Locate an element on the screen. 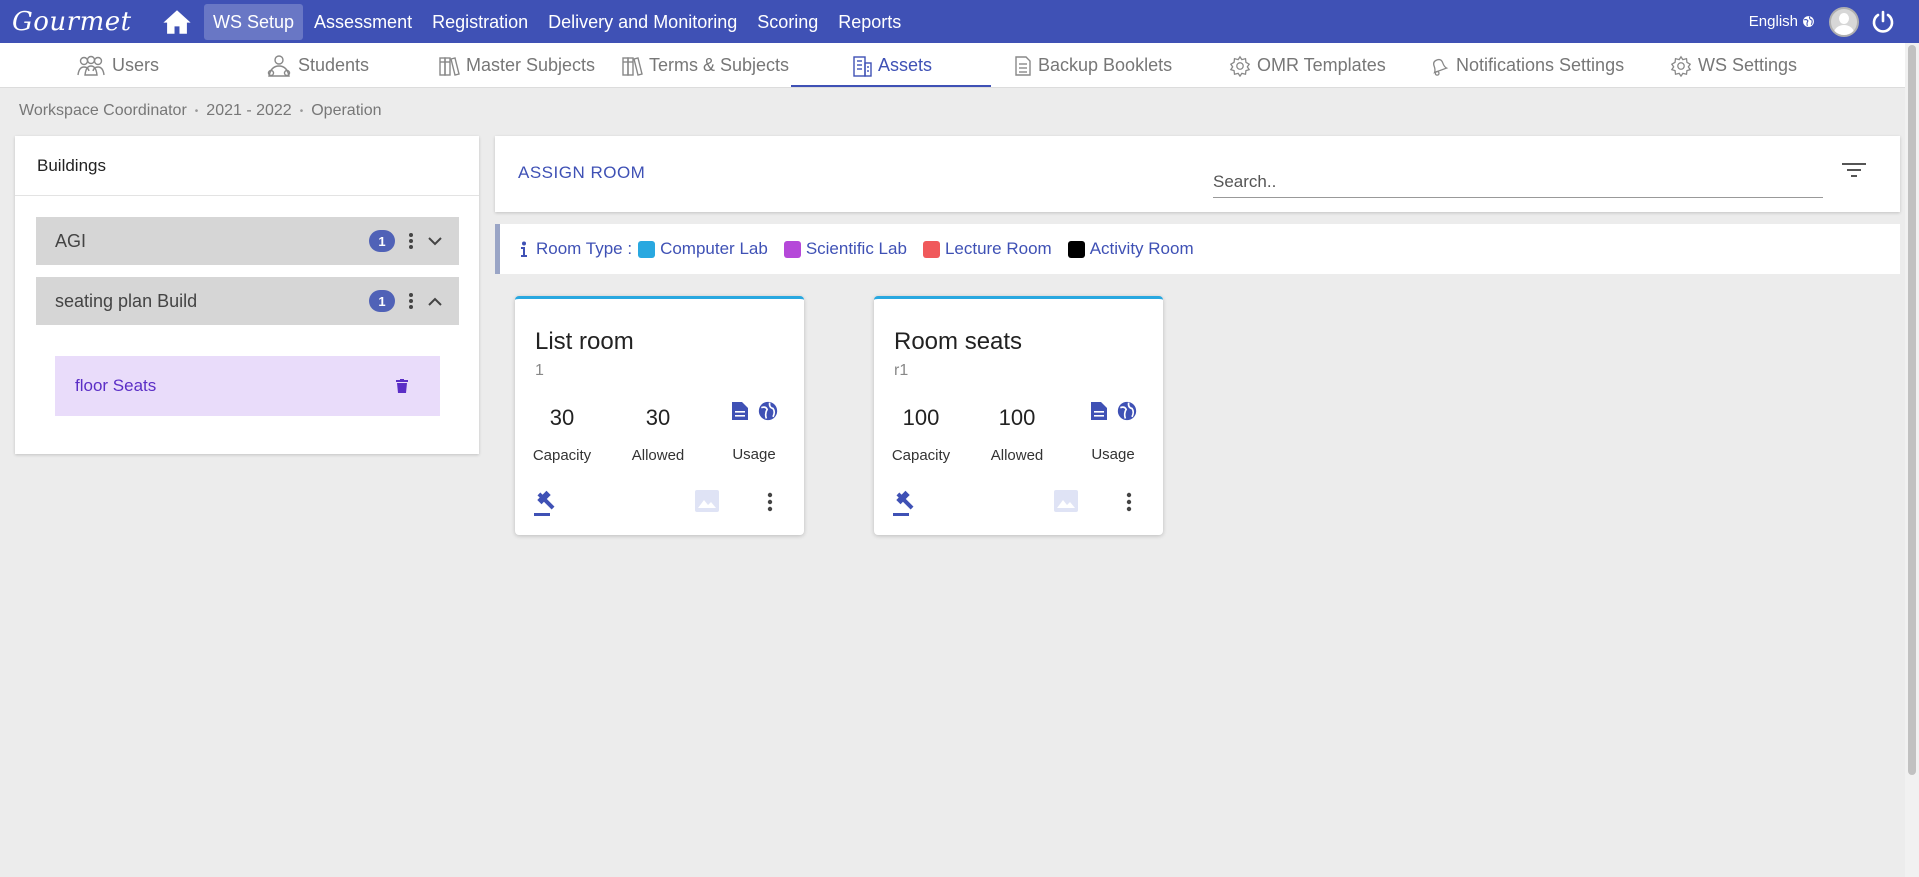 This screenshot has height=877, width=1919. tab-omr-templates-label: OMR Templates is located at coordinates (1321, 65).